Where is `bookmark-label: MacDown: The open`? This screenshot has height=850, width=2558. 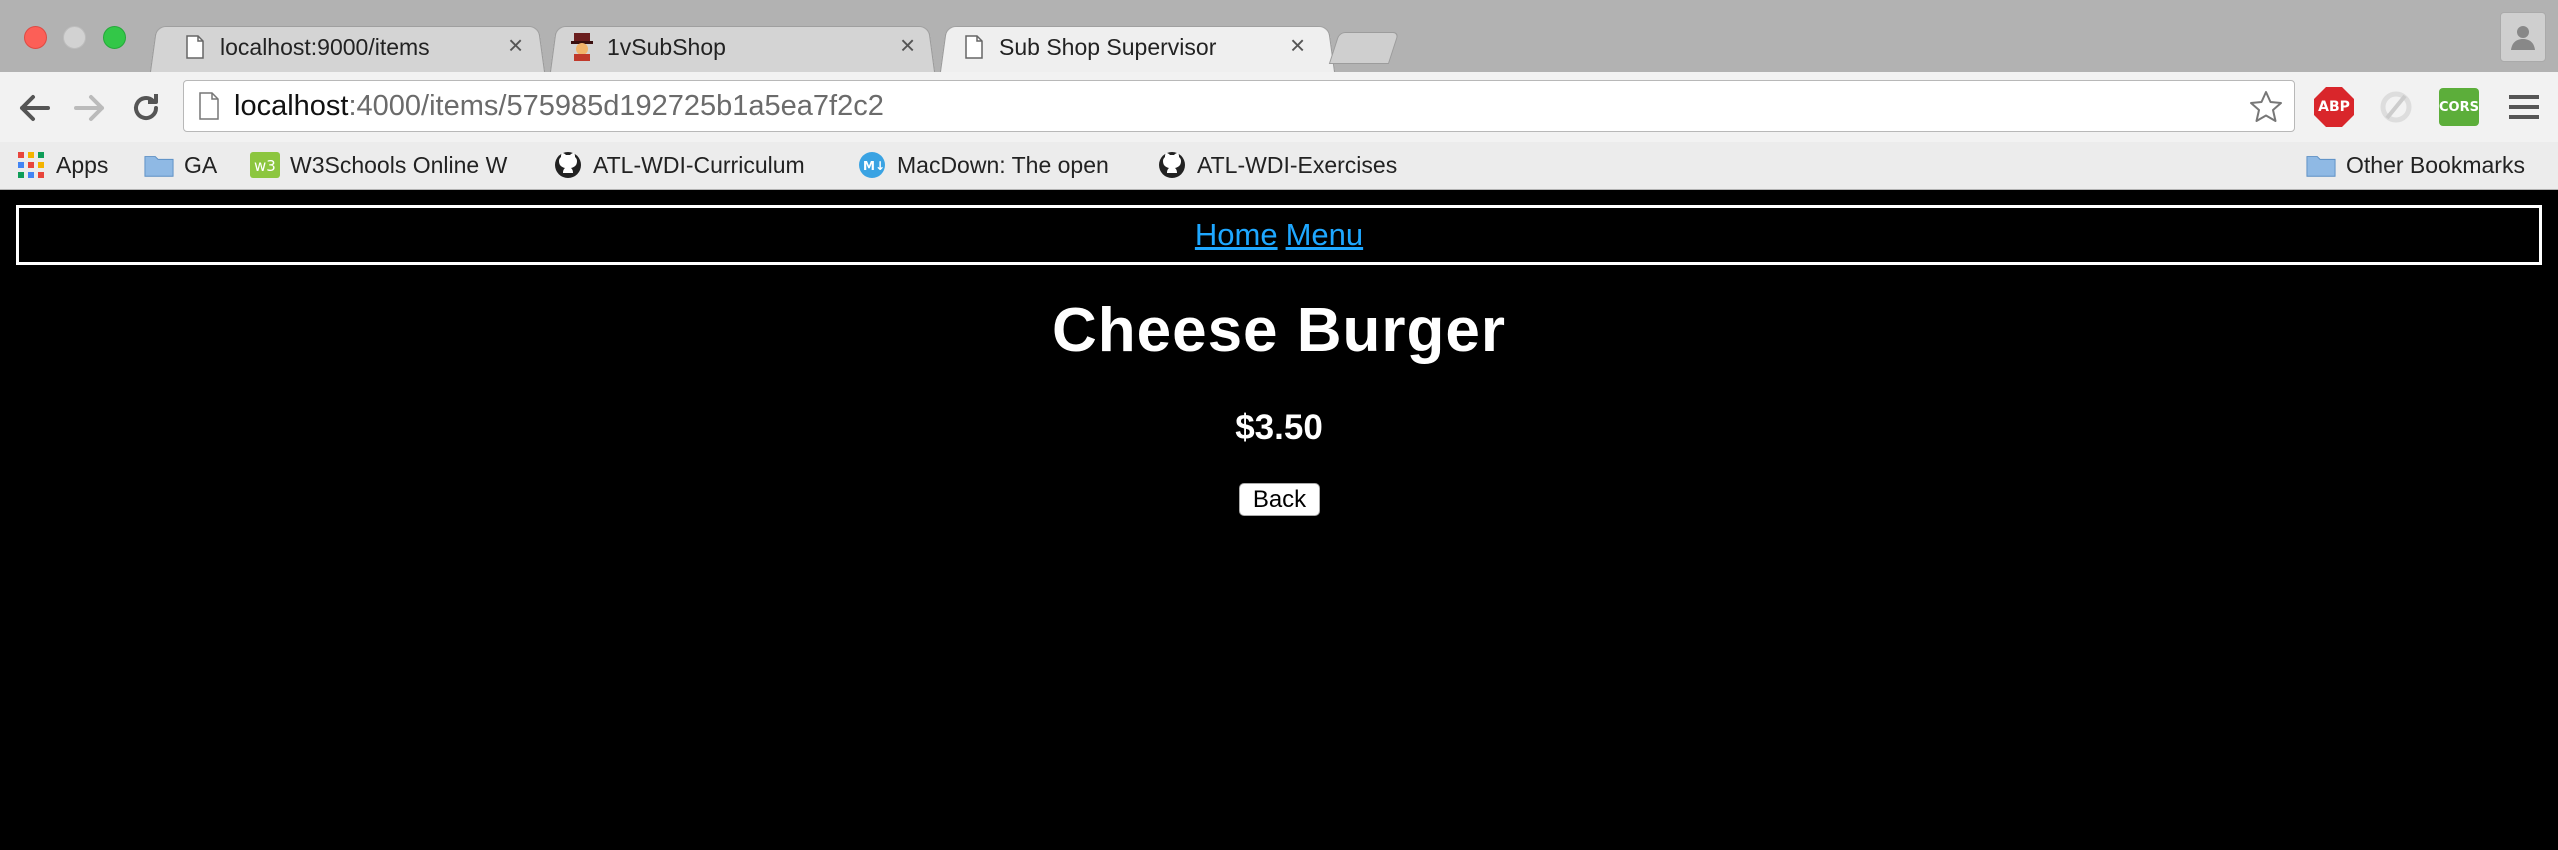
bookmark-label: MacDown: The open is located at coordinates (1003, 164).